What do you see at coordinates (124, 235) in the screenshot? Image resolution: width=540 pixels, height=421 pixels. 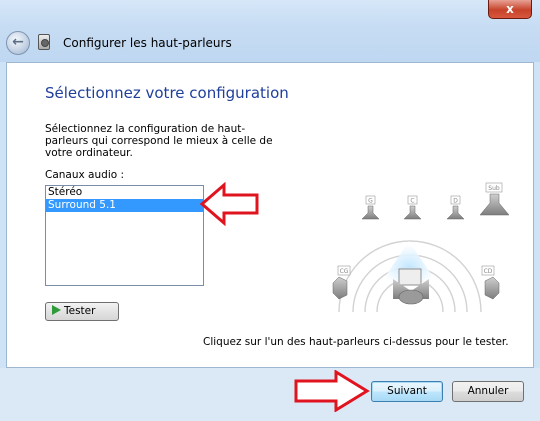 I see `audio-channels-list: Stéréo Surround 5.1` at bounding box center [124, 235].